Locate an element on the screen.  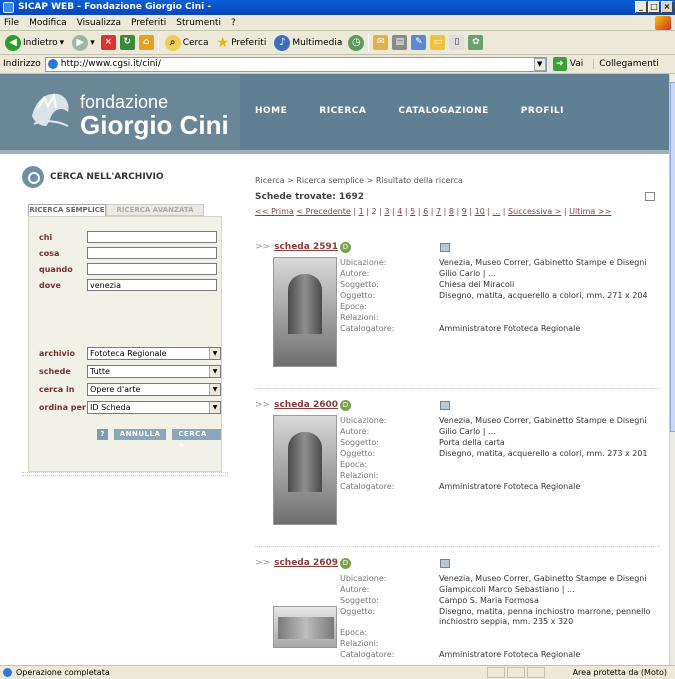
record-link: scheda 2600 is located at coordinates (306, 405).